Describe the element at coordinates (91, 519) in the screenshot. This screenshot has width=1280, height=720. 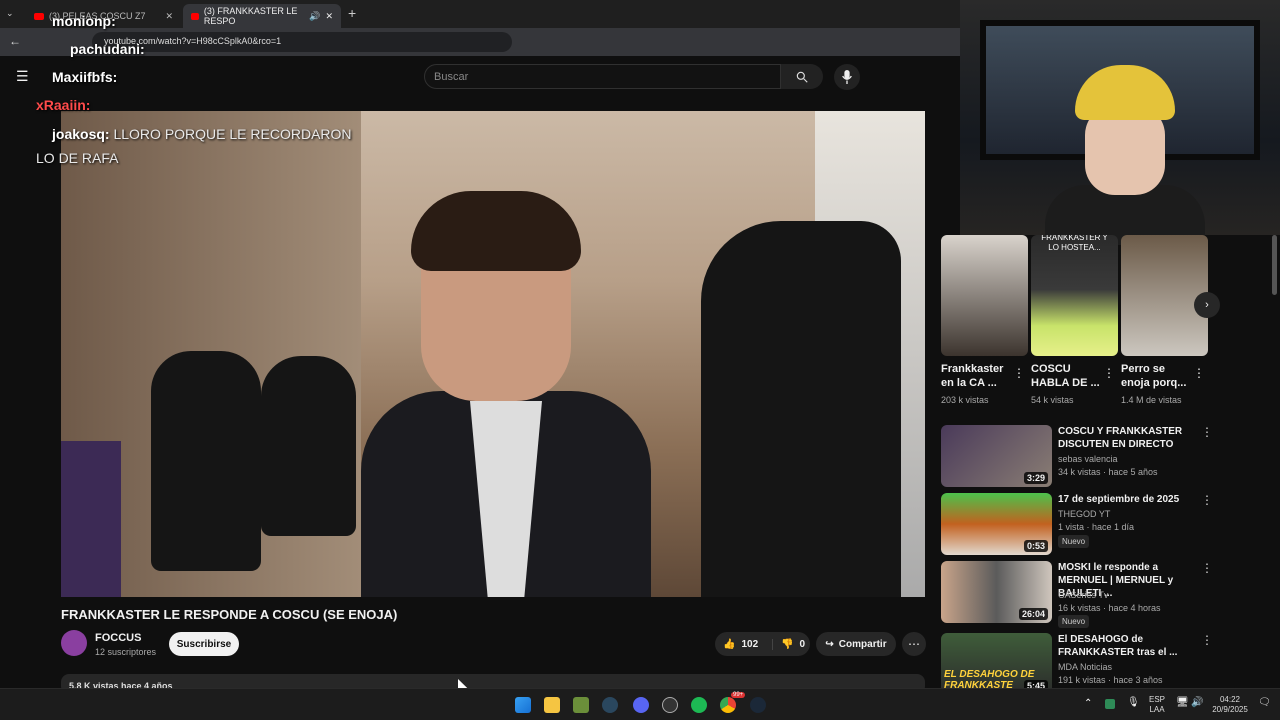
I see `video-frame-monitor` at that location.